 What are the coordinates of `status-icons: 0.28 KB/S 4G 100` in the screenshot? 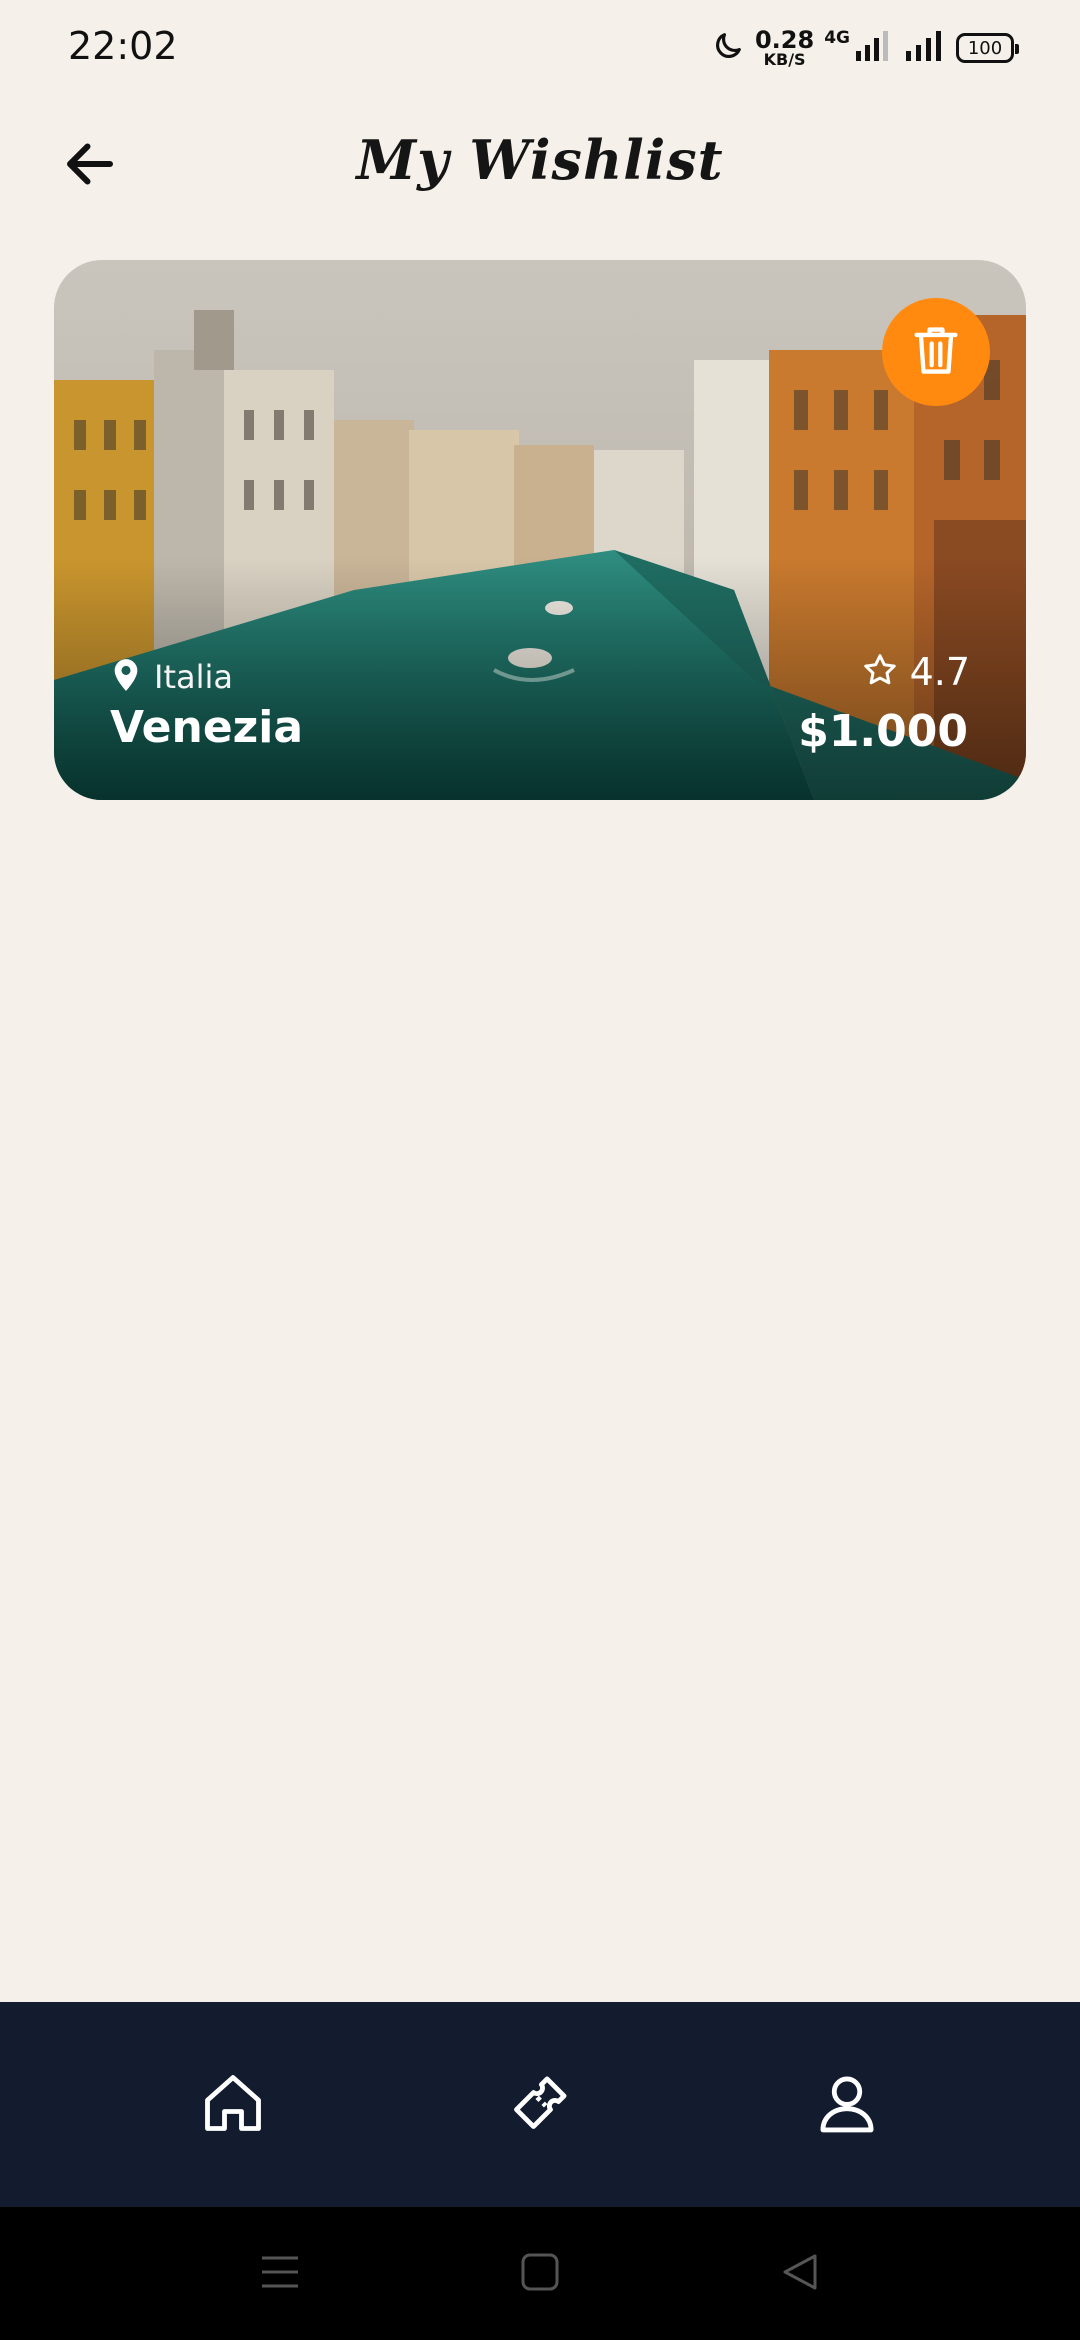 It's located at (865, 48).